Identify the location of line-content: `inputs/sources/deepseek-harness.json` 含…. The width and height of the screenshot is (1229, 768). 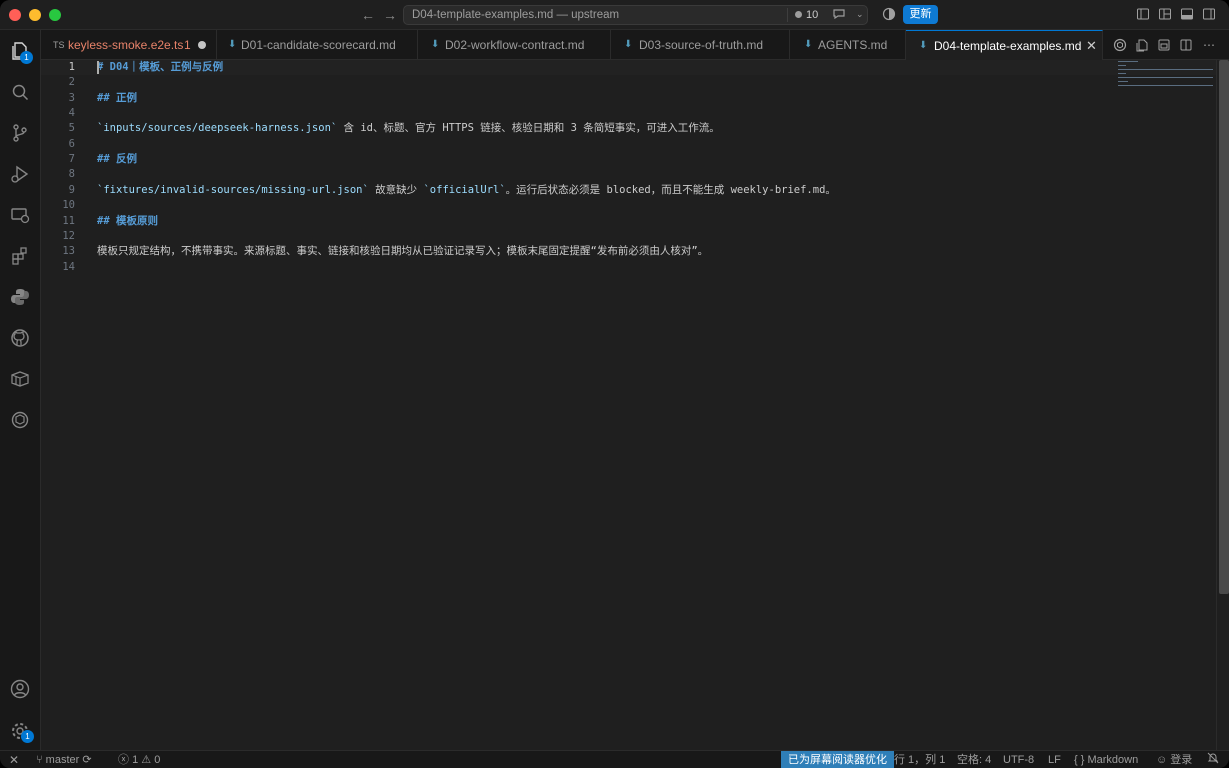
(408, 128).